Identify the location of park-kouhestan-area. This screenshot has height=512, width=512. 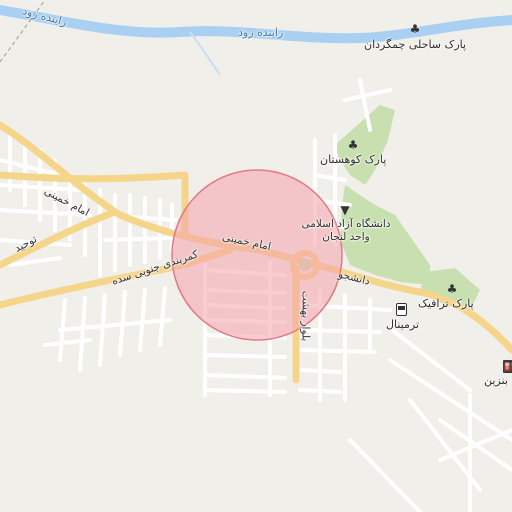
(365, 145).